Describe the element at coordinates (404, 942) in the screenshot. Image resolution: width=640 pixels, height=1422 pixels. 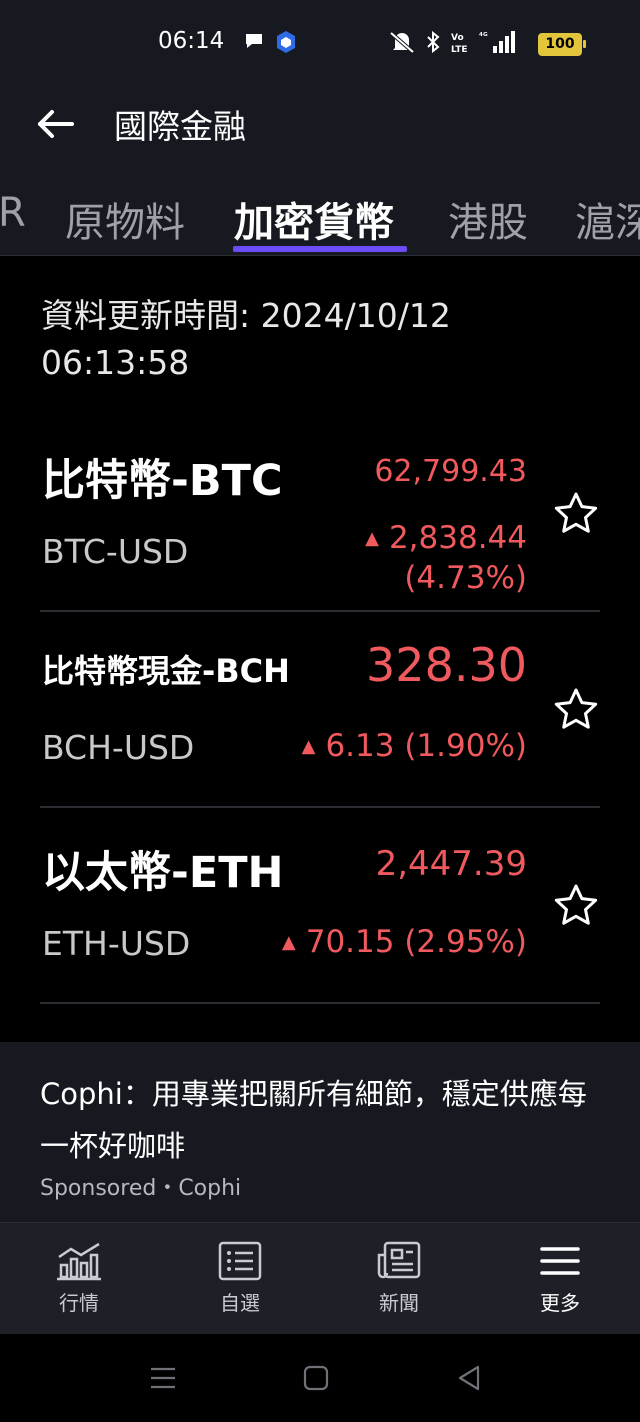
I see `quote-change: ▲ 70.15 (2.95%)` at that location.